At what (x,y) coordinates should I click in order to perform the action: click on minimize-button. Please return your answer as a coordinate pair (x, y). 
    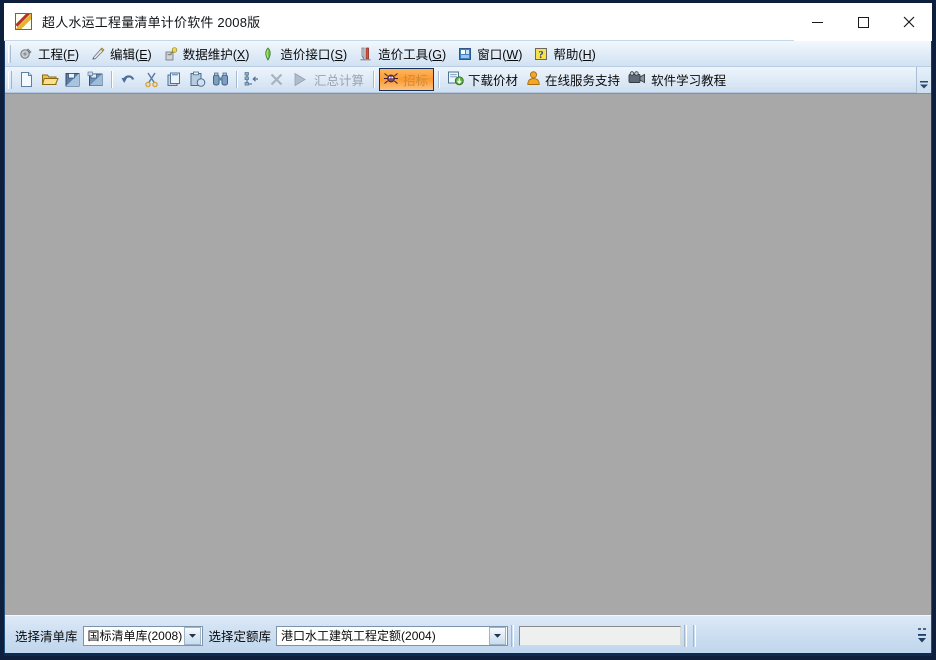
    Looking at the image, I should click on (817, 21).